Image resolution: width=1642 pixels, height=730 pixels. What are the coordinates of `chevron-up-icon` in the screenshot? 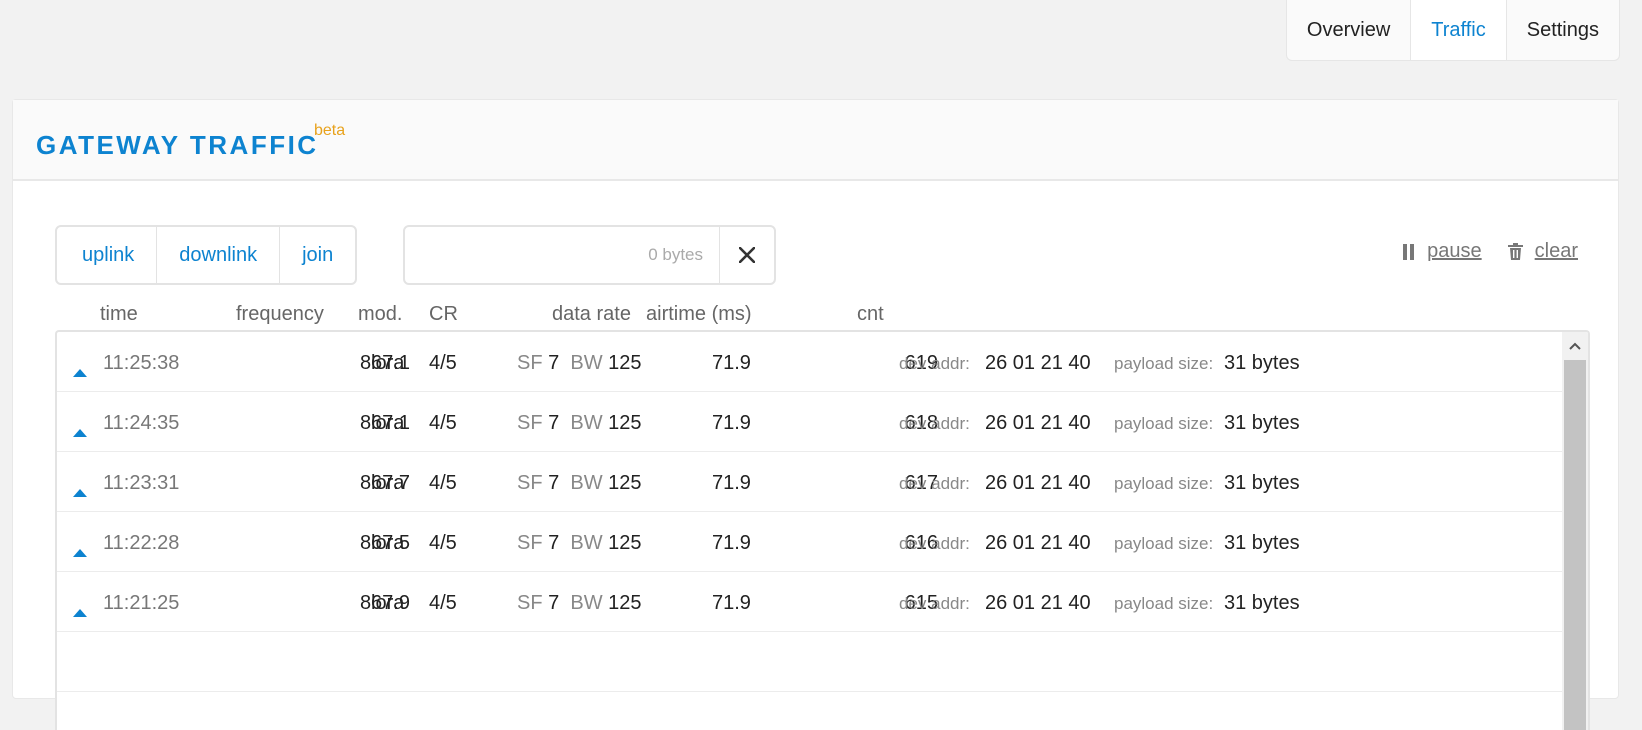 It's located at (1575, 346).